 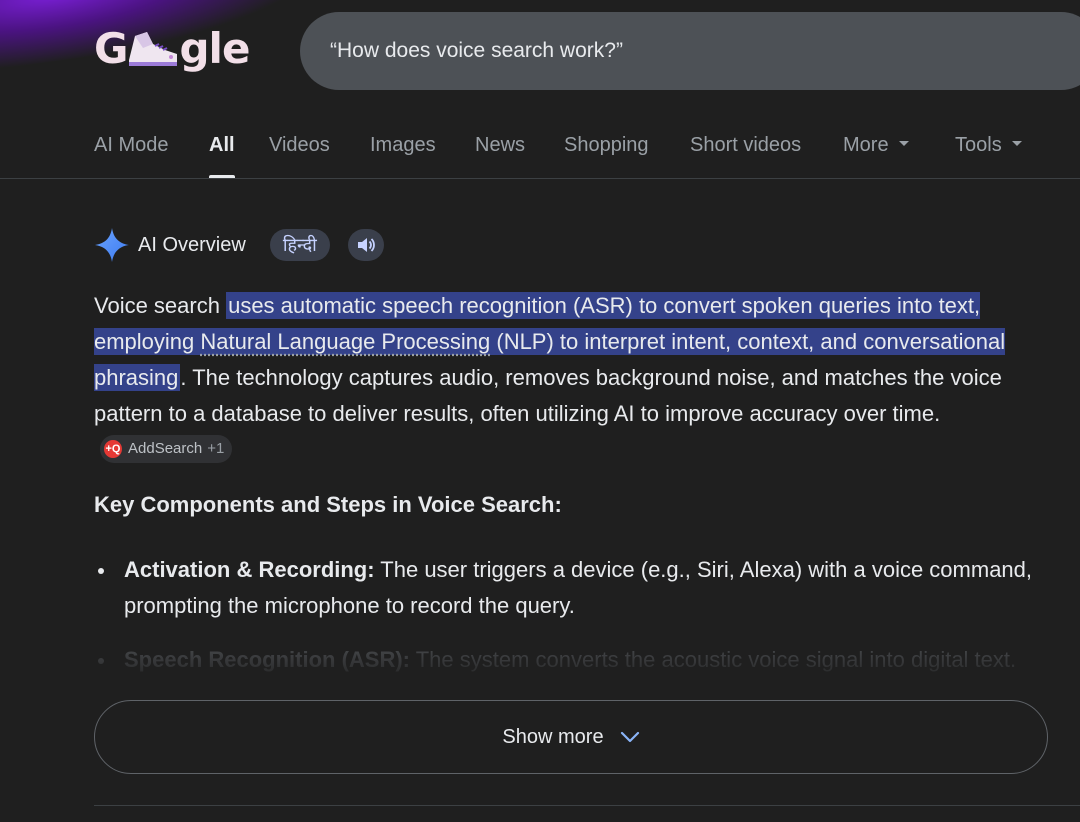 I want to click on language-toggle-button: हिन्दी, so click(x=300, y=245).